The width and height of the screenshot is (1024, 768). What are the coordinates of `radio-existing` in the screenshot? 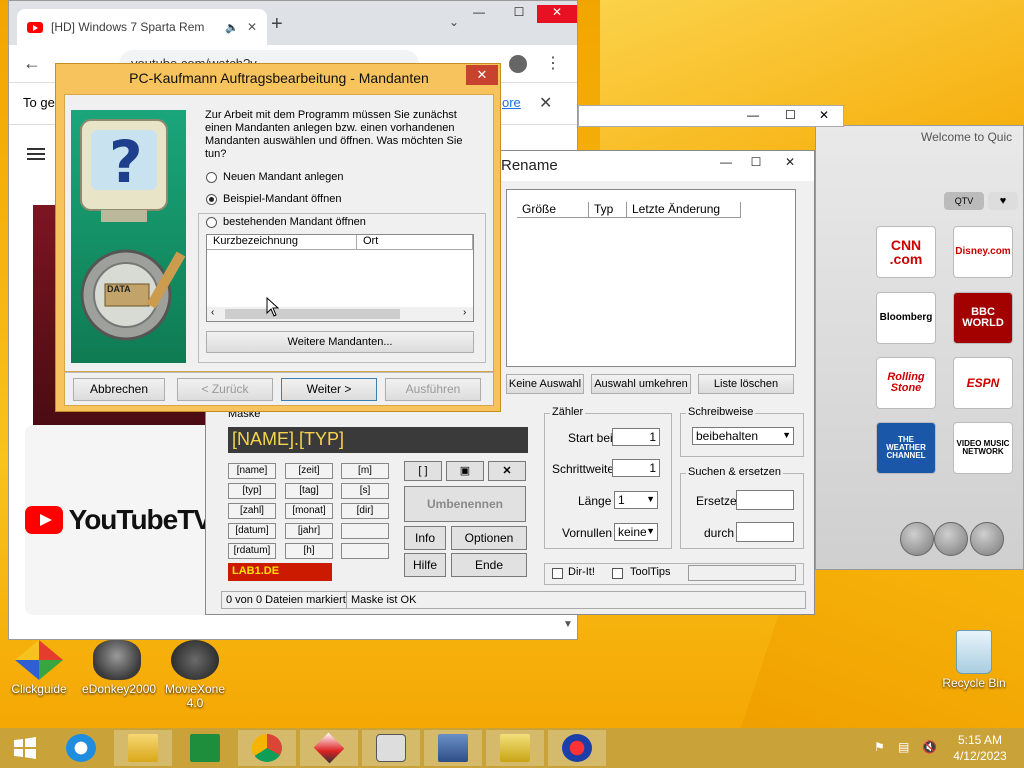 It's located at (211, 222).